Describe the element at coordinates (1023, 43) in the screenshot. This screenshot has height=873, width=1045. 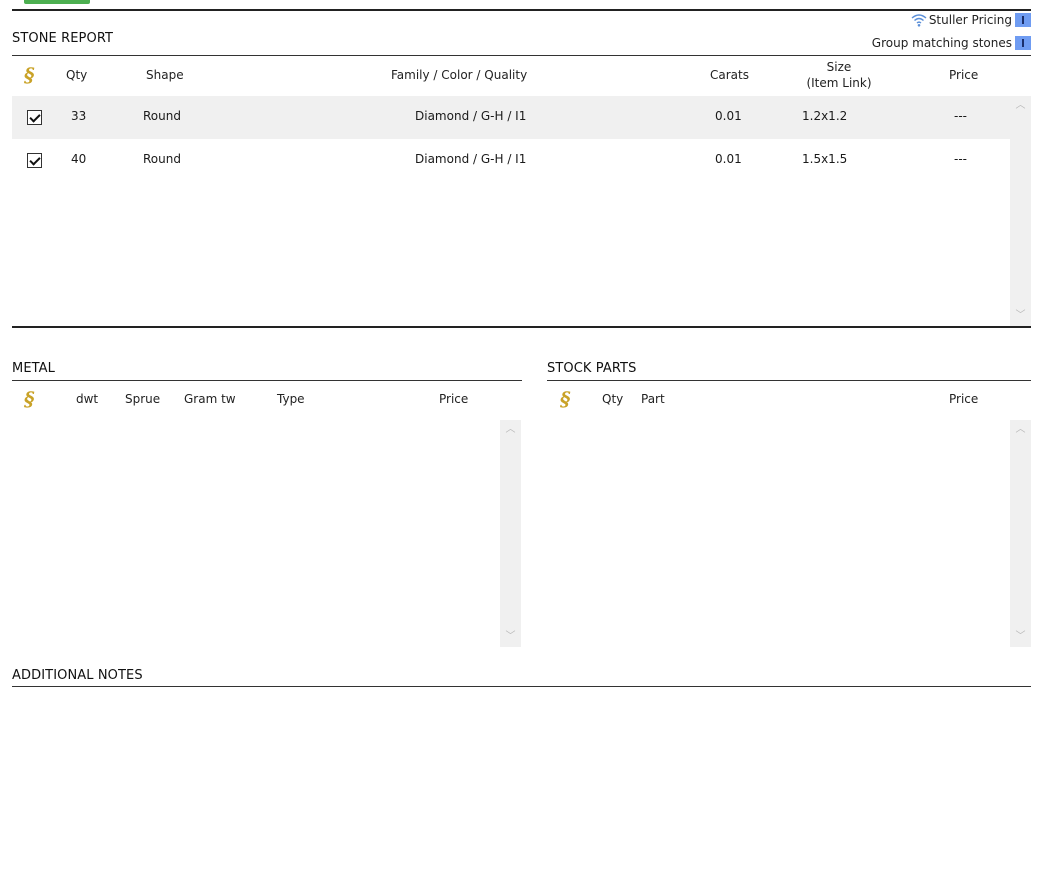
I see `group-matching-toggle` at that location.